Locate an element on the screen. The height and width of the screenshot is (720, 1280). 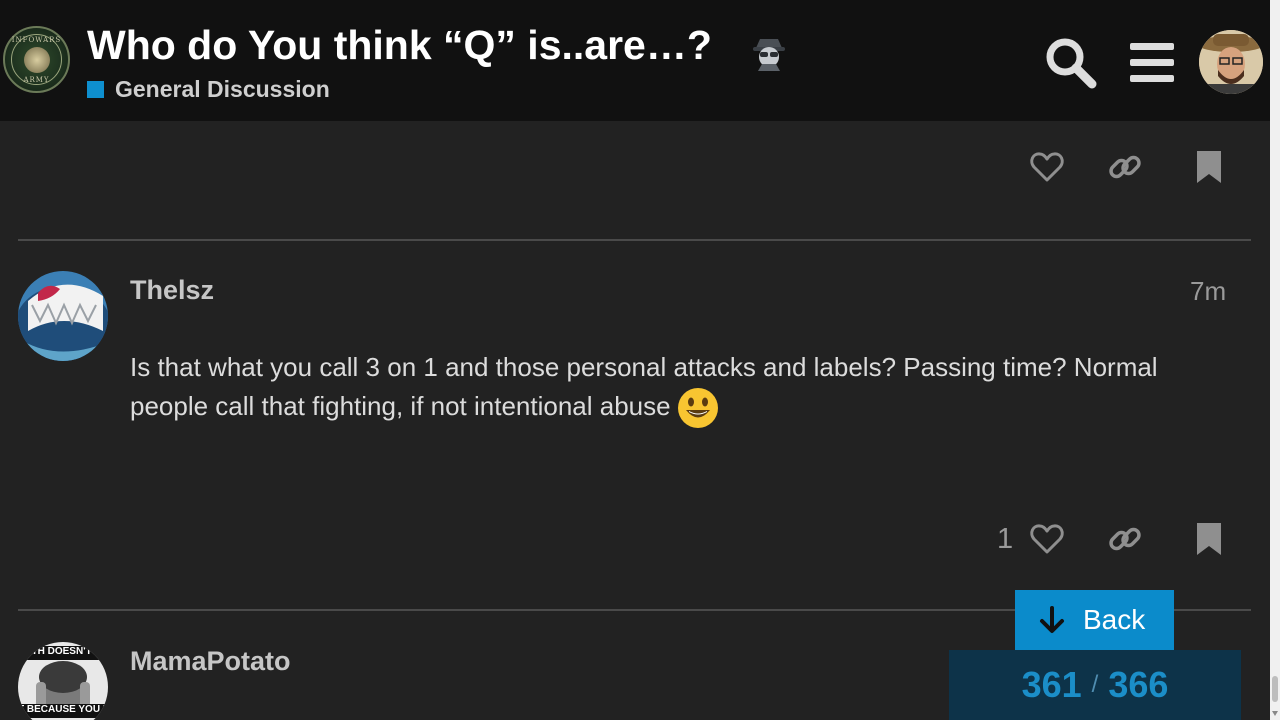
avatar-caption-bottom: T BECAUSE YOU DO is located at coordinates (63, 709).